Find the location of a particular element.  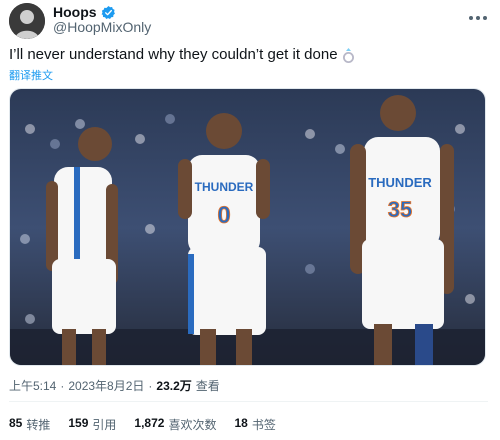

retweets-count: 85 is located at coordinates (16, 423).